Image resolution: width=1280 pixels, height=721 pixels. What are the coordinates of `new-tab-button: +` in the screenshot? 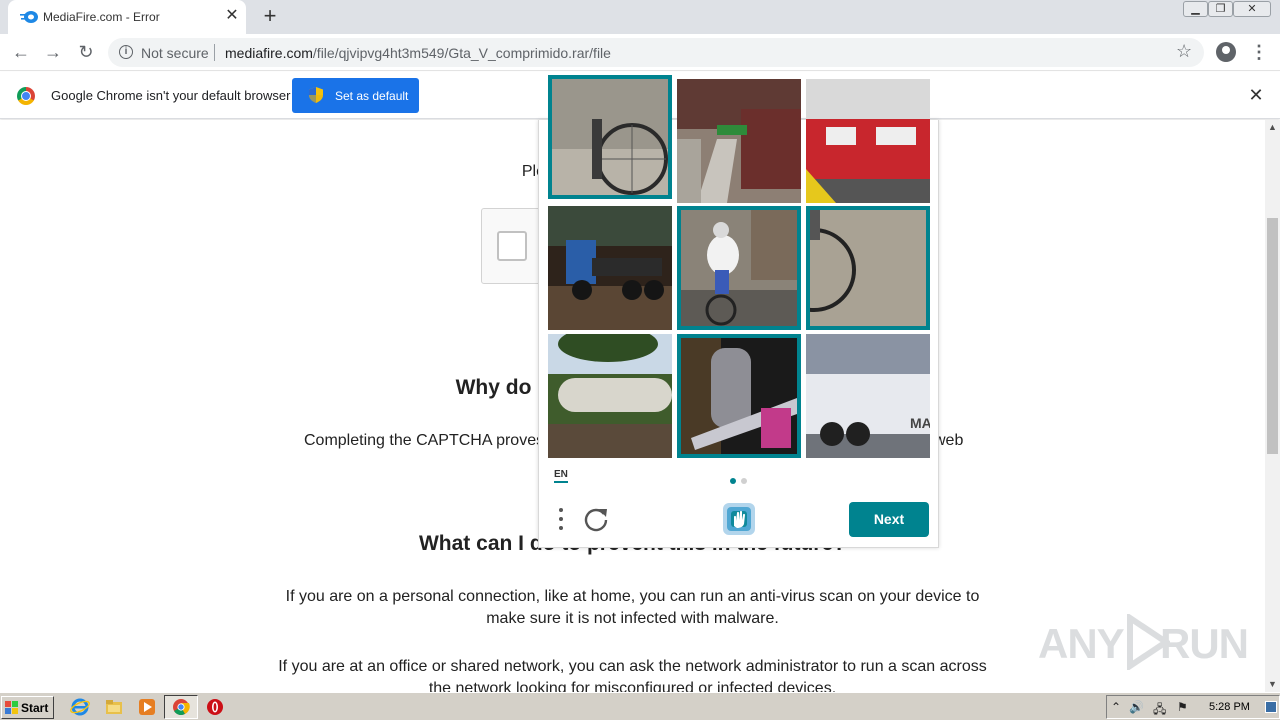 It's located at (270, 17).